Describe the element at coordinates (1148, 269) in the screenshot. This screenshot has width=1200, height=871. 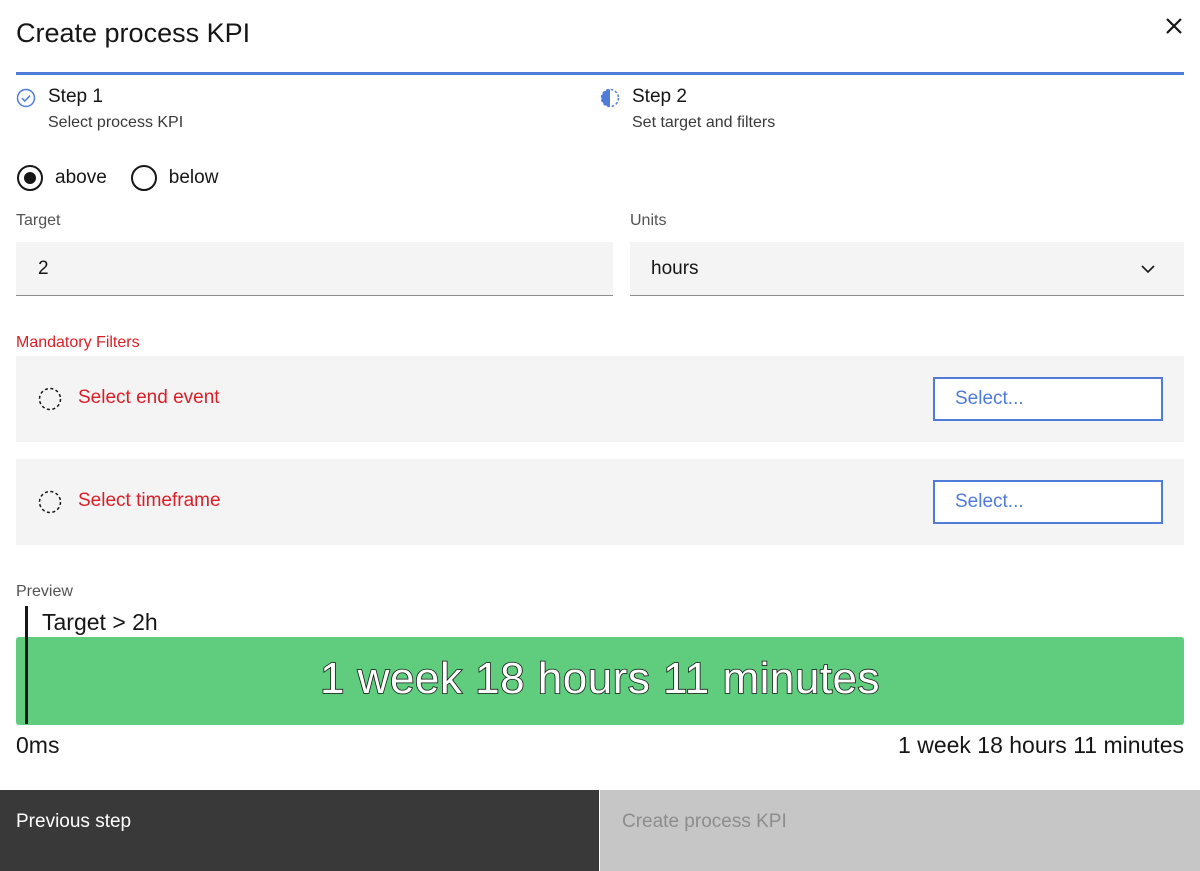
I see `chevron-down-icon` at that location.